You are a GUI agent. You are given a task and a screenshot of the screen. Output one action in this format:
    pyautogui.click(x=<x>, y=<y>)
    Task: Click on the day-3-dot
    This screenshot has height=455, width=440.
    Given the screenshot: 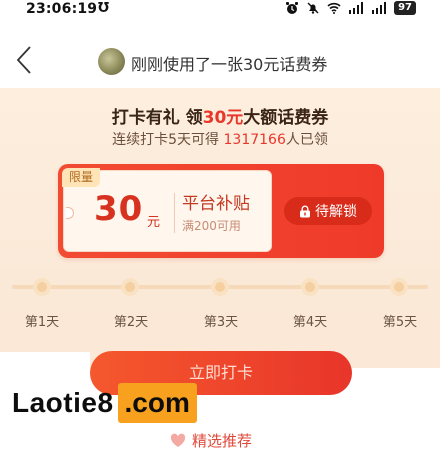 What is the action you would take?
    pyautogui.click(x=220, y=287)
    